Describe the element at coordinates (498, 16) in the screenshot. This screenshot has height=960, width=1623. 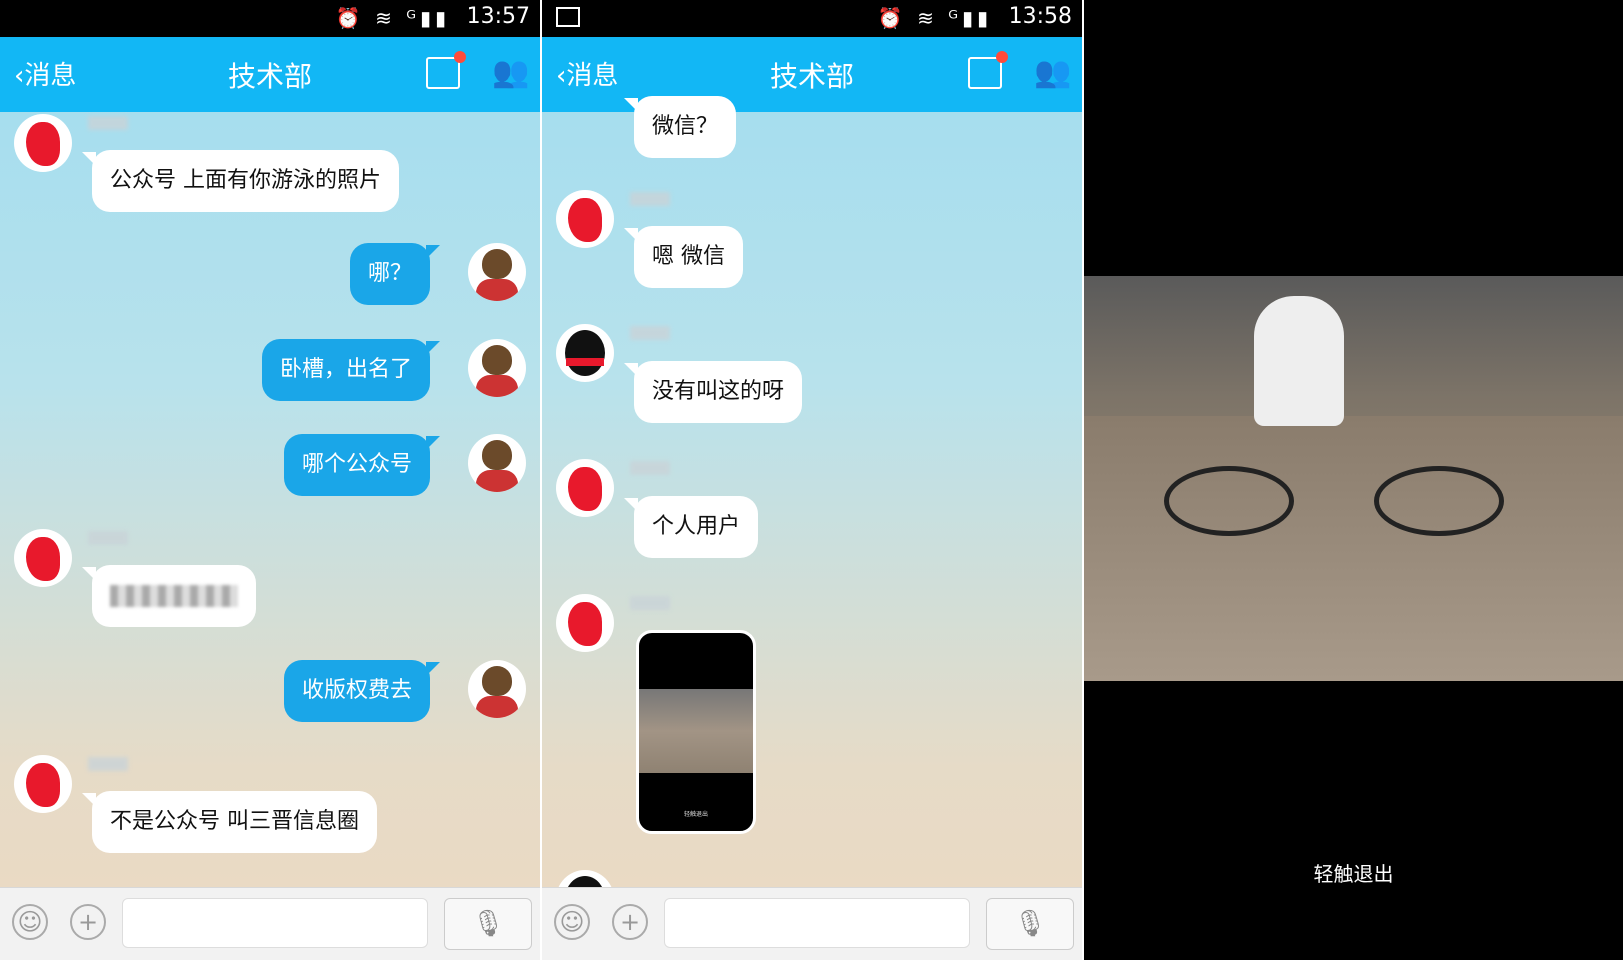
I see `status-time: 13:57` at that location.